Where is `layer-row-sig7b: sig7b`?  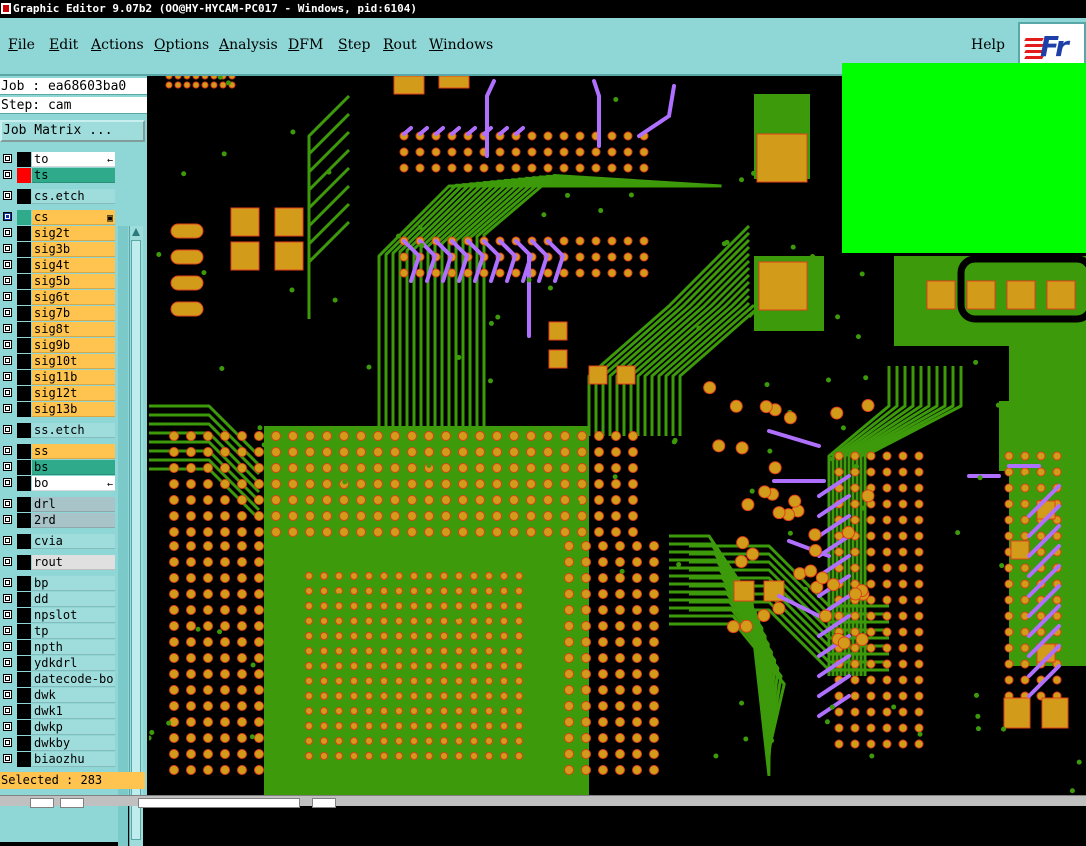
layer-row-sig7b: sig7b is located at coordinates (59, 313).